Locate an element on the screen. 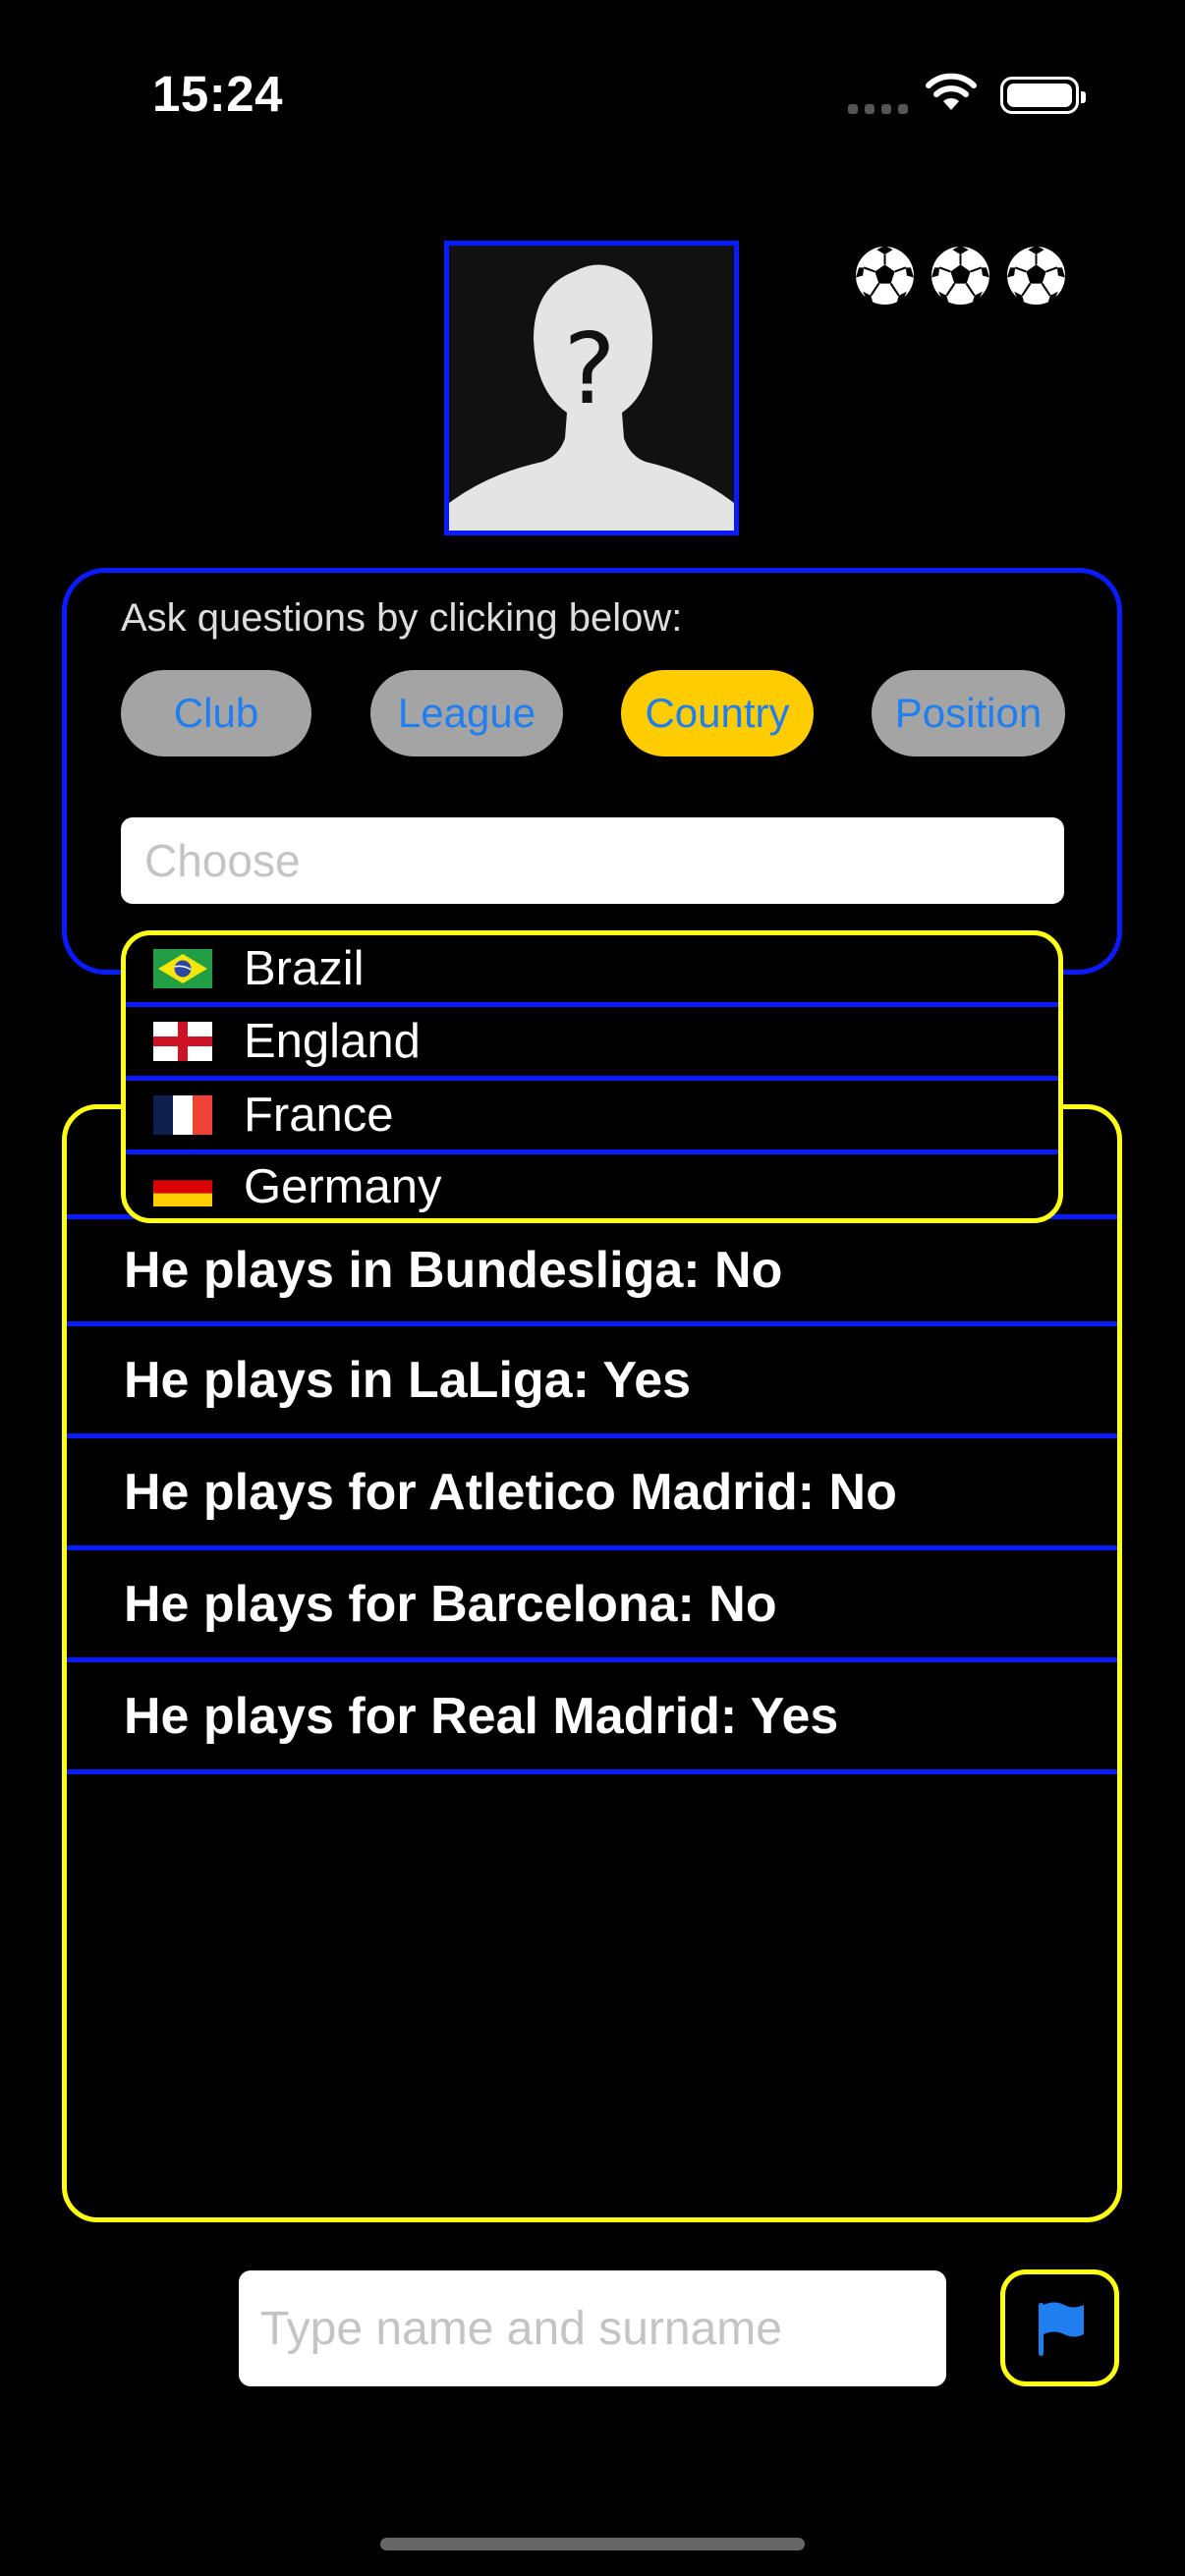 This screenshot has height=2576, width=1185. answer-row: He plays for Real Madrid: Yes is located at coordinates (592, 1718).